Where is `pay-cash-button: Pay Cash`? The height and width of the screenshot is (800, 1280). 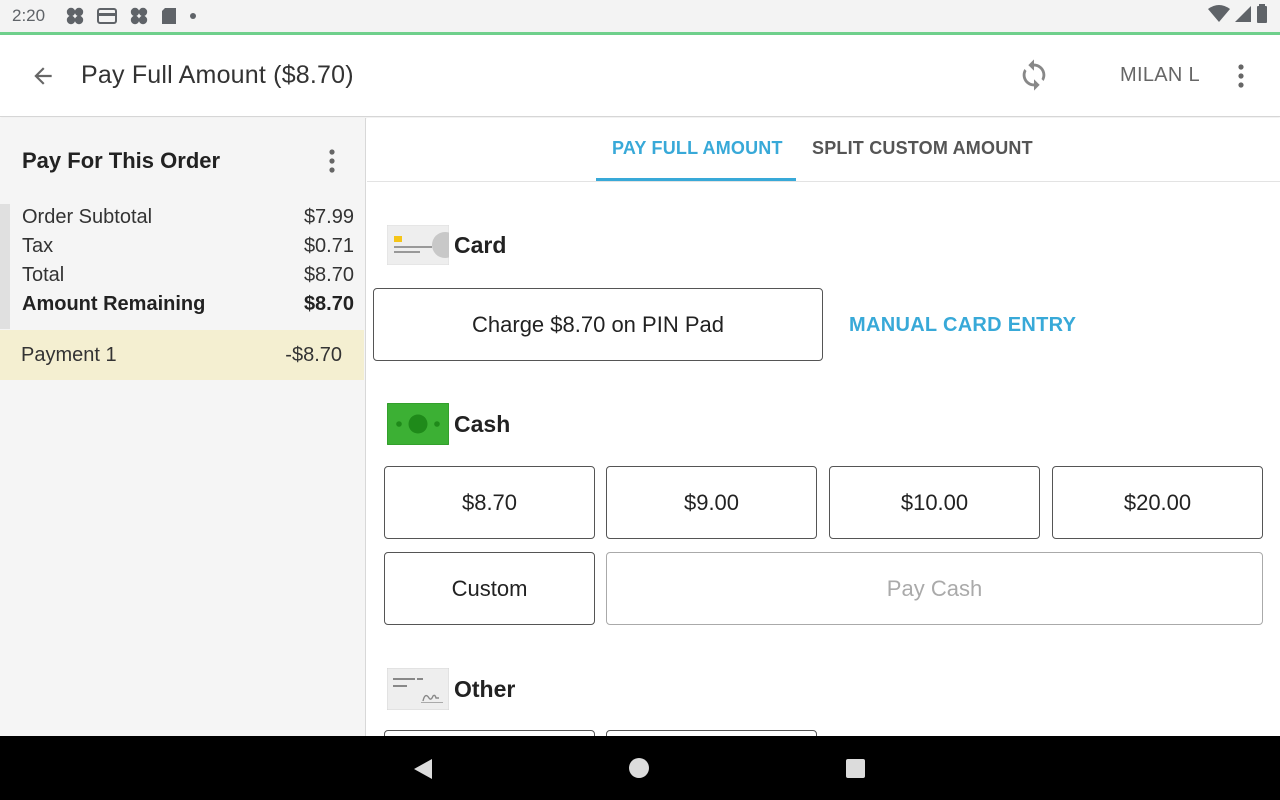
pay-cash-button: Pay Cash is located at coordinates (934, 588).